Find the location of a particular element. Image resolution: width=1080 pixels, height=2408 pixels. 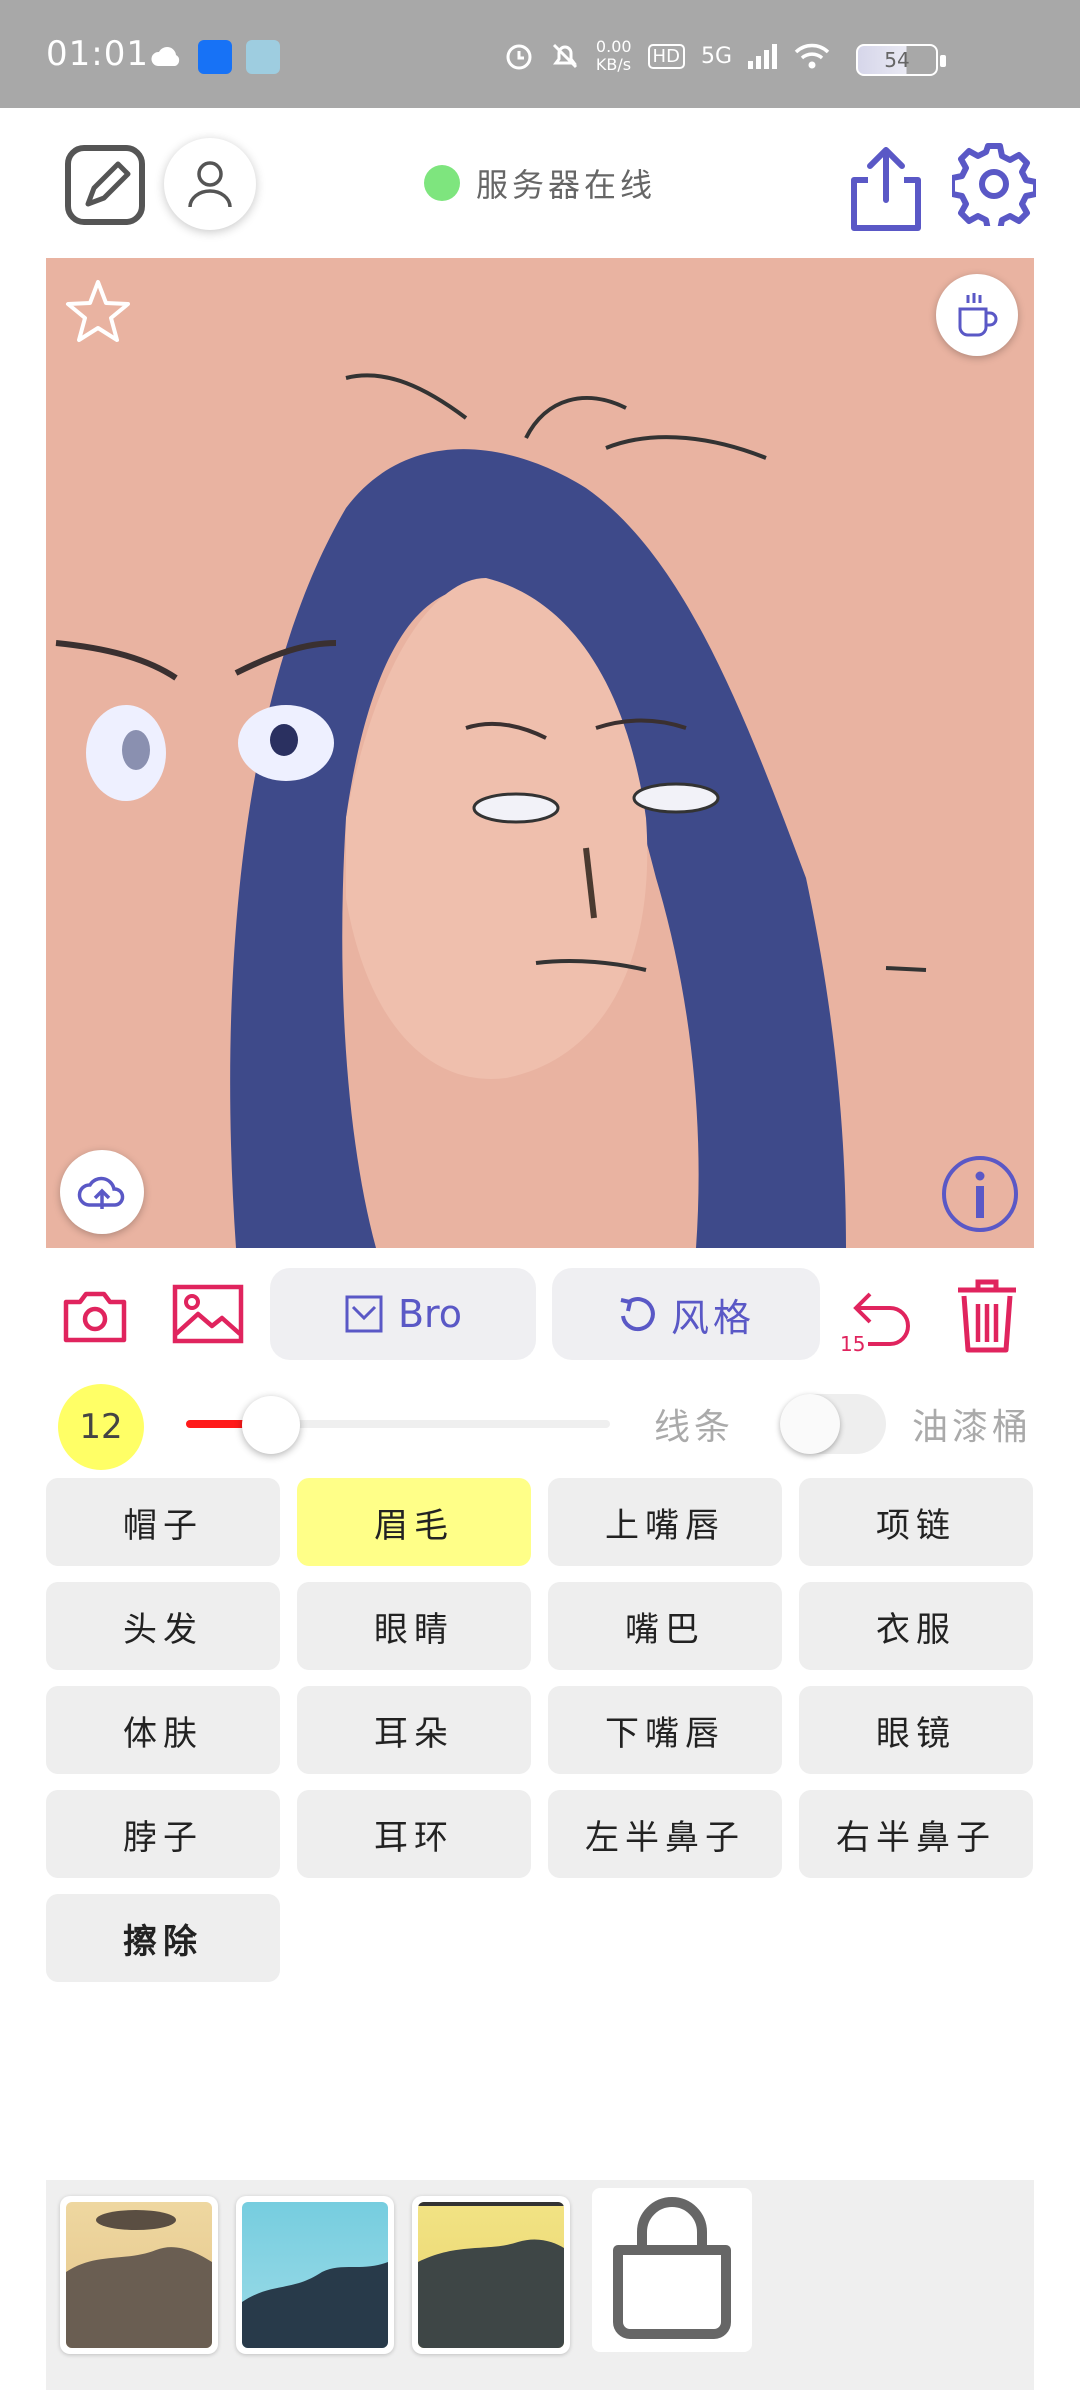

trash-icon is located at coordinates (987, 1316).